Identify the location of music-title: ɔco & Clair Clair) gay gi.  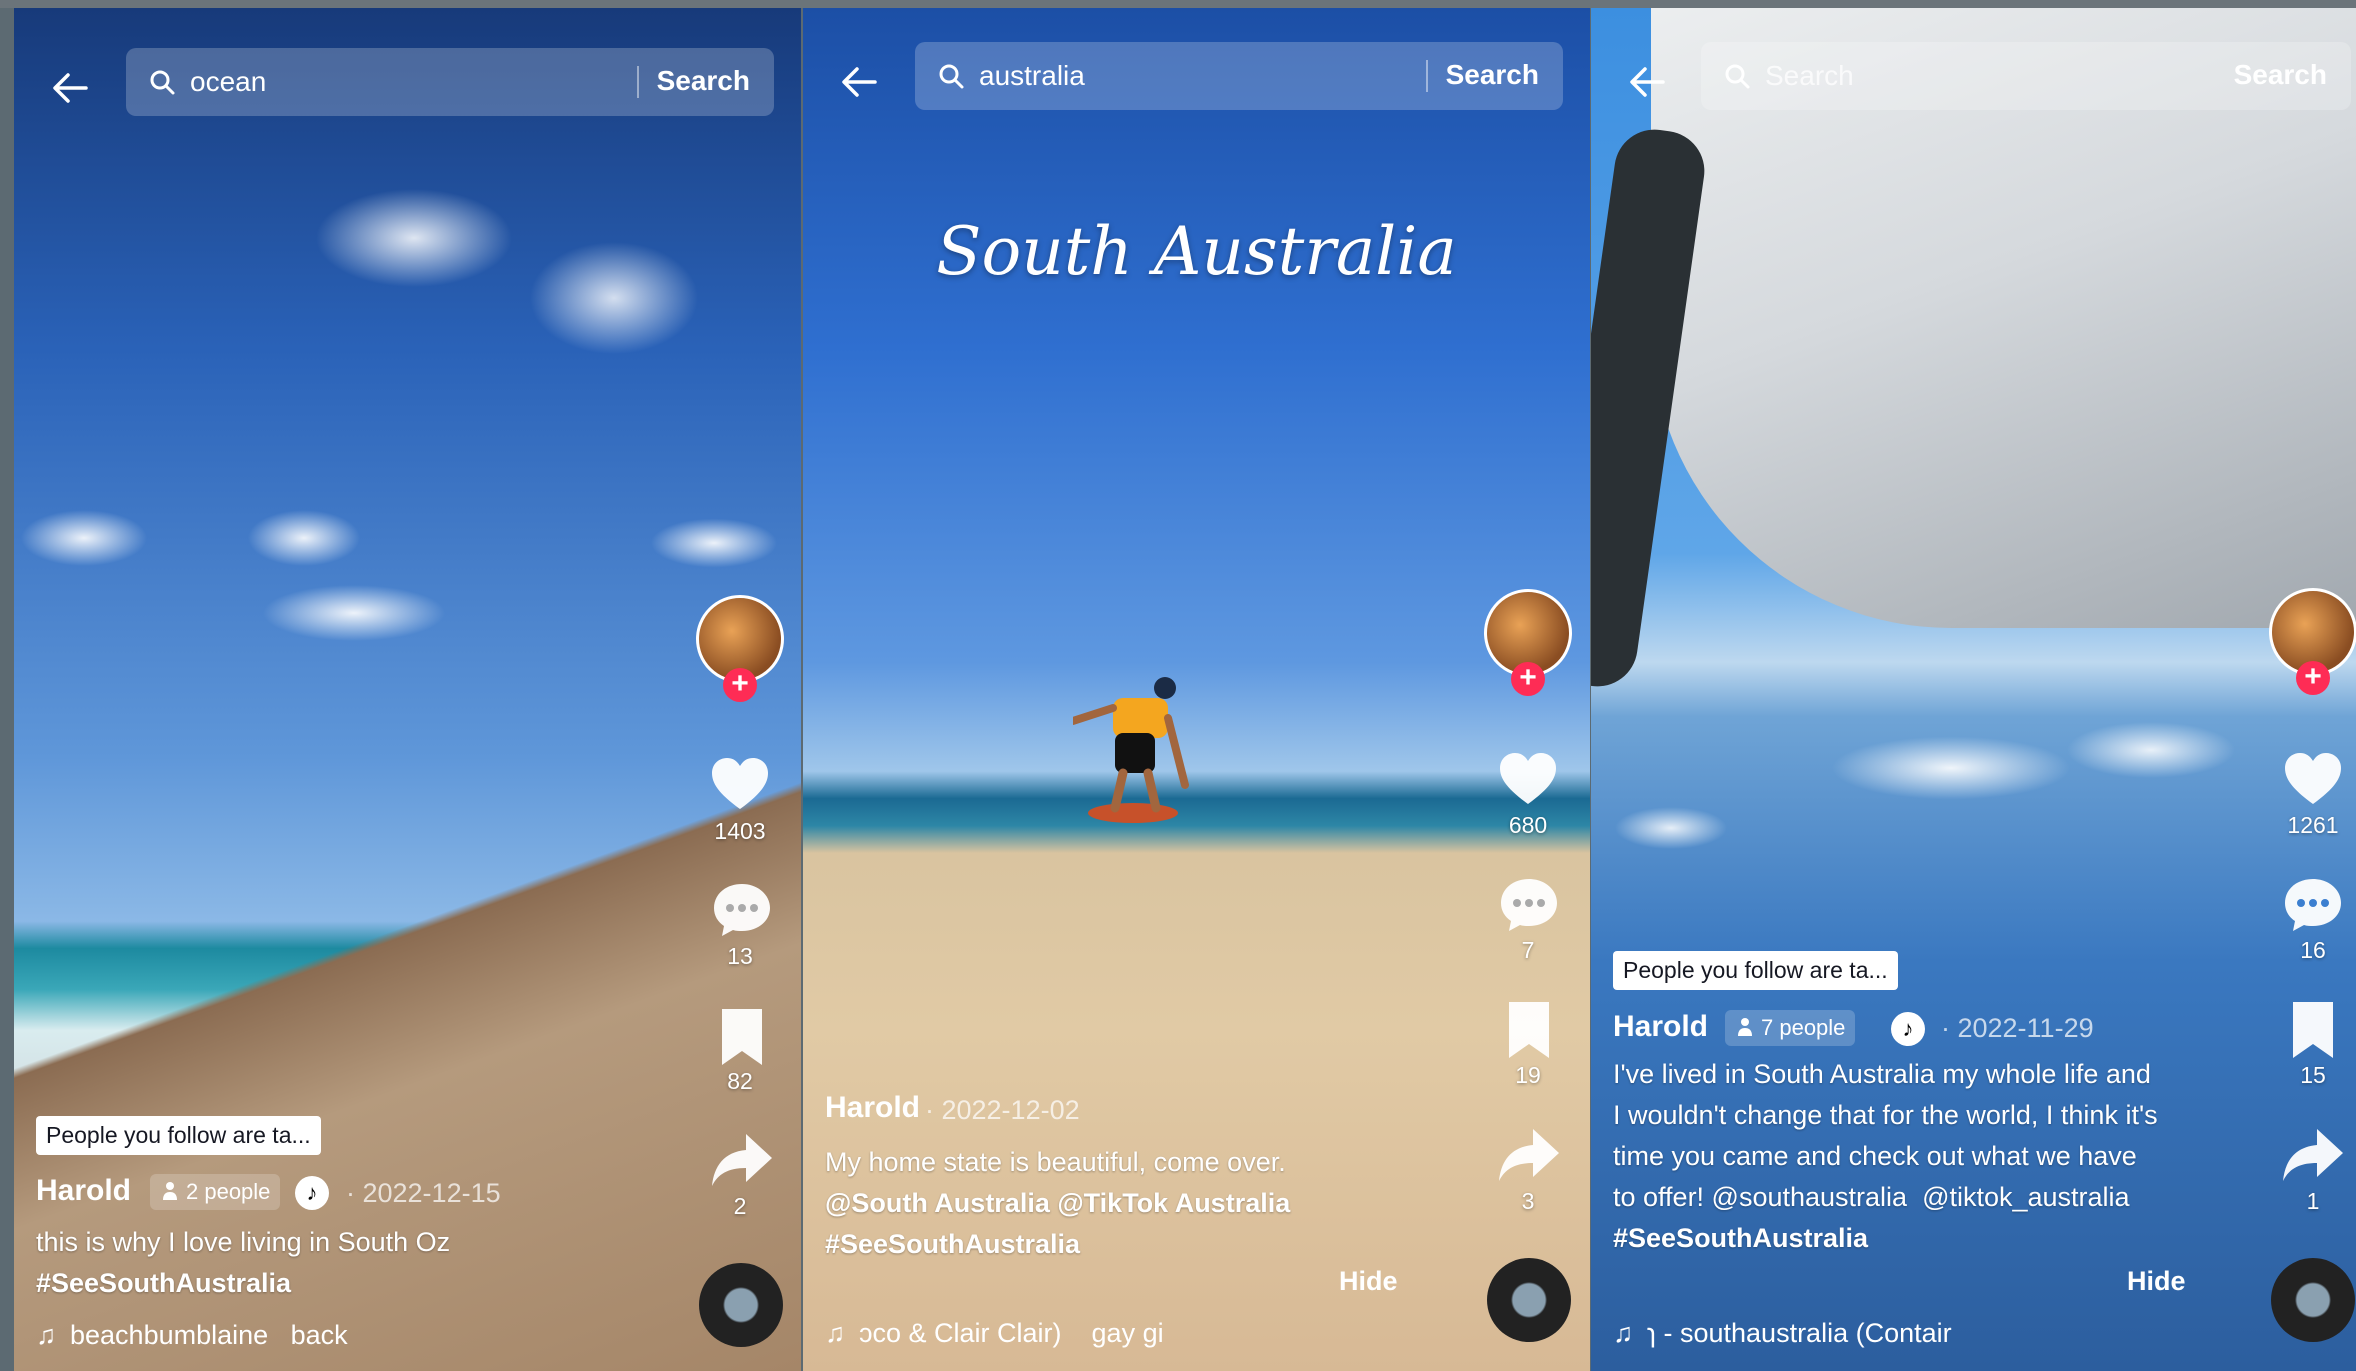
(1011, 1333).